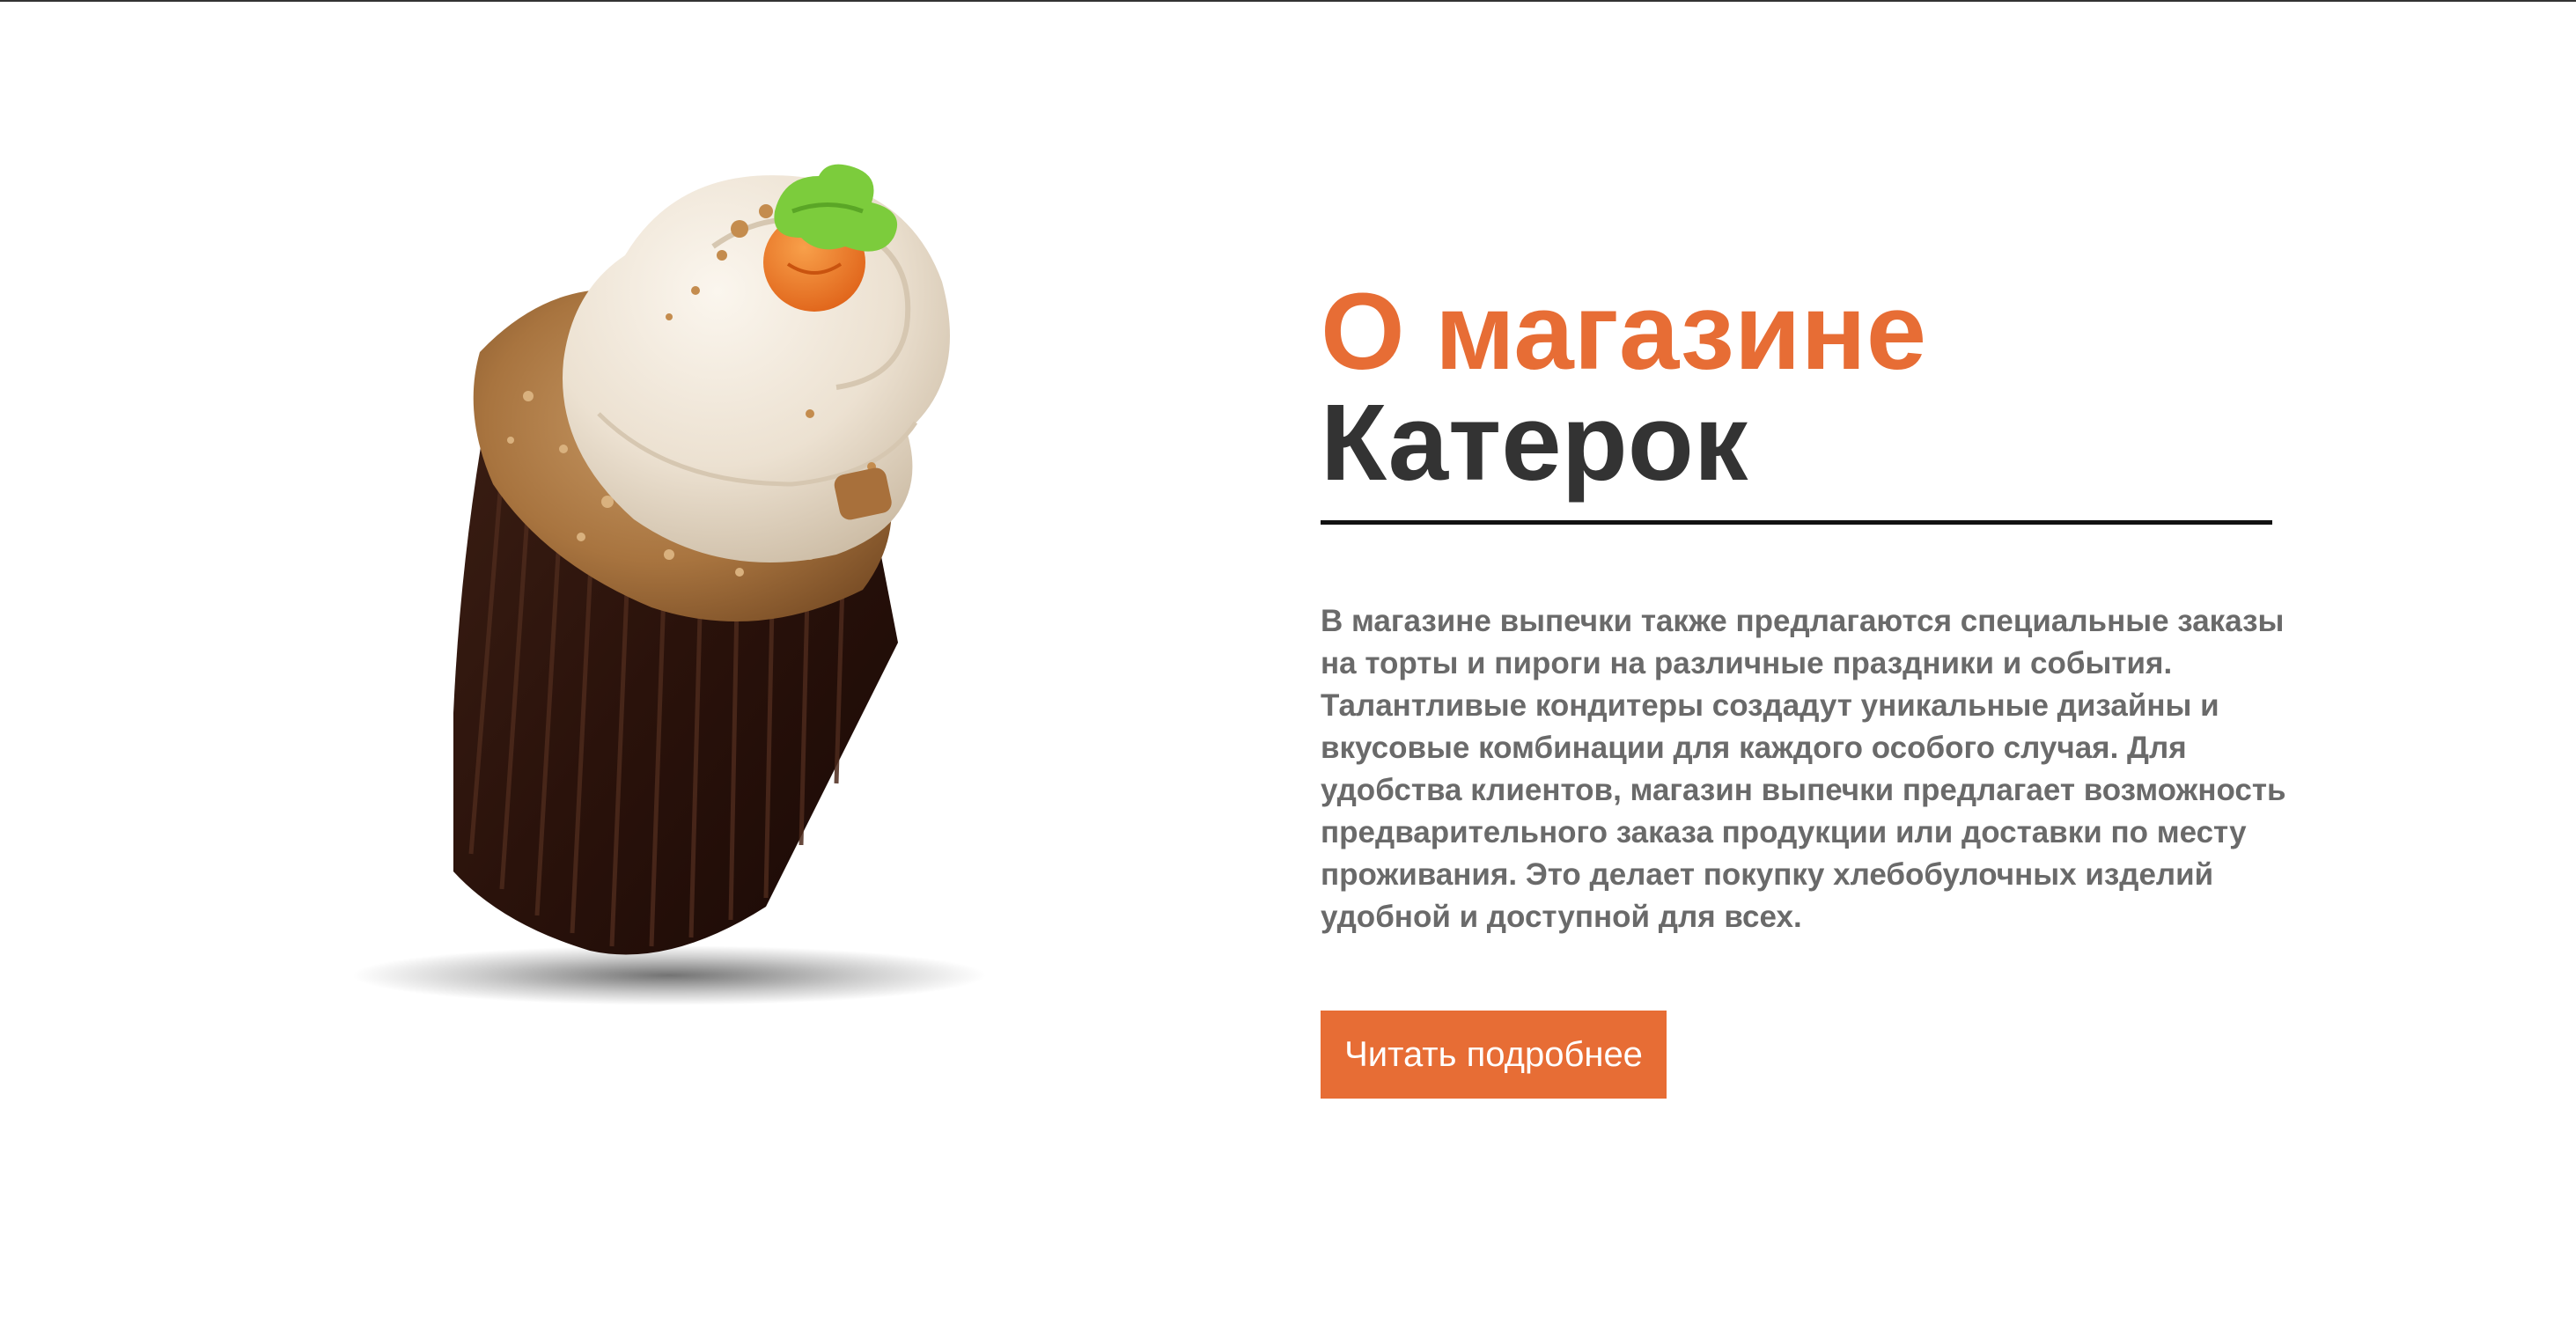  What do you see at coordinates (1624, 332) in the screenshot?
I see `about-heading-accent: О магазине` at bounding box center [1624, 332].